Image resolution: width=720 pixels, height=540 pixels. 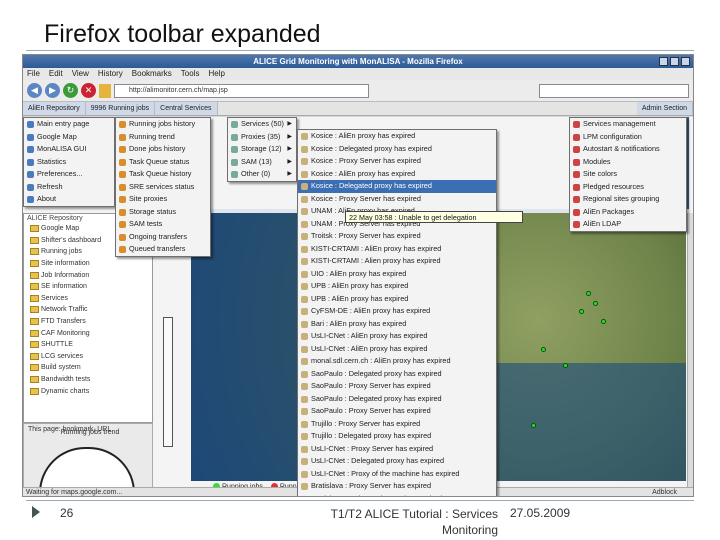 What do you see at coordinates (216, 74) in the screenshot?
I see `menu-help: Help` at bounding box center [216, 74].